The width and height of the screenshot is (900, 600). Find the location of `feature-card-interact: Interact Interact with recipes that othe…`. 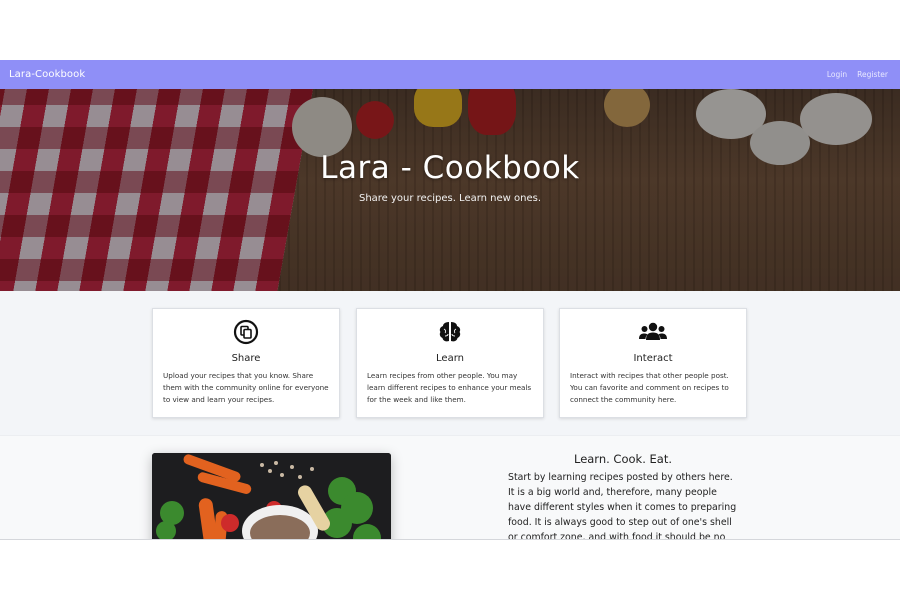

feature-card-interact: Interact Interact with recipes that othe… is located at coordinates (653, 363).